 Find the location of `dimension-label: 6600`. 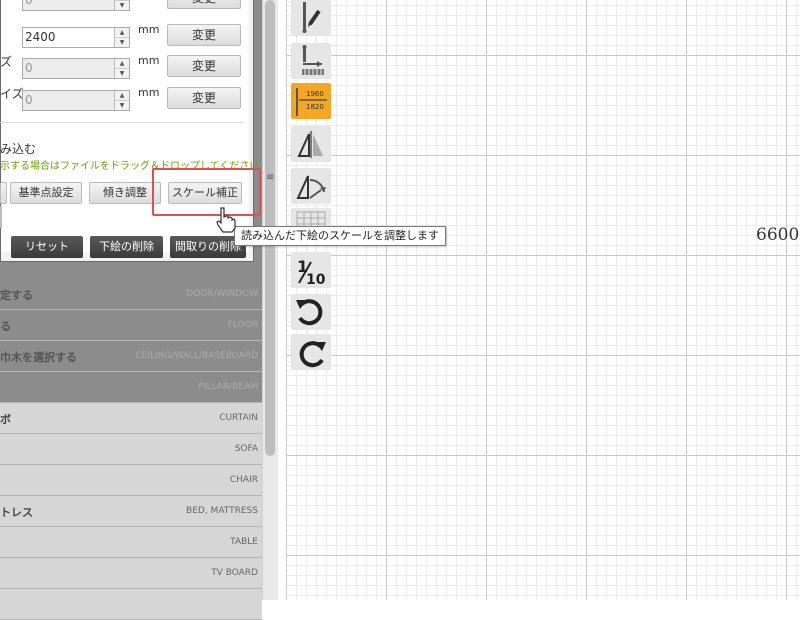

dimension-label: 6600 is located at coordinates (778, 235).